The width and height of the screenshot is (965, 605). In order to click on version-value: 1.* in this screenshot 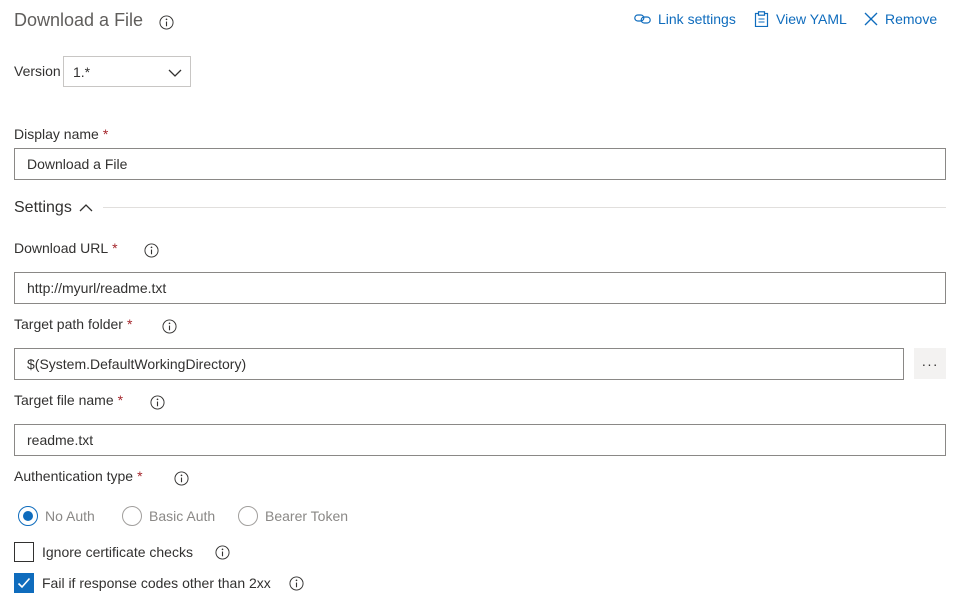, I will do `click(82, 71)`.